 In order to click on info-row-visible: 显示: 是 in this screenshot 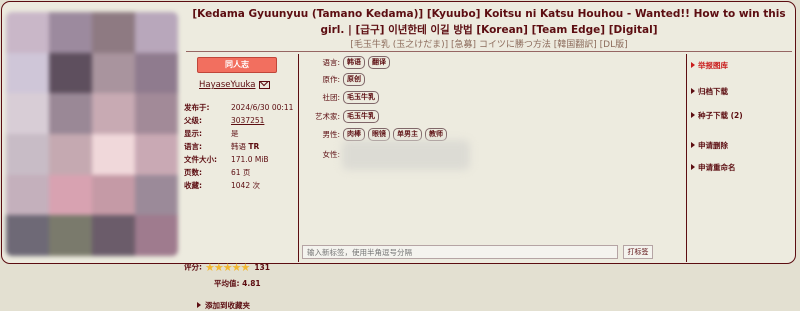, I will do `click(240, 133)`.